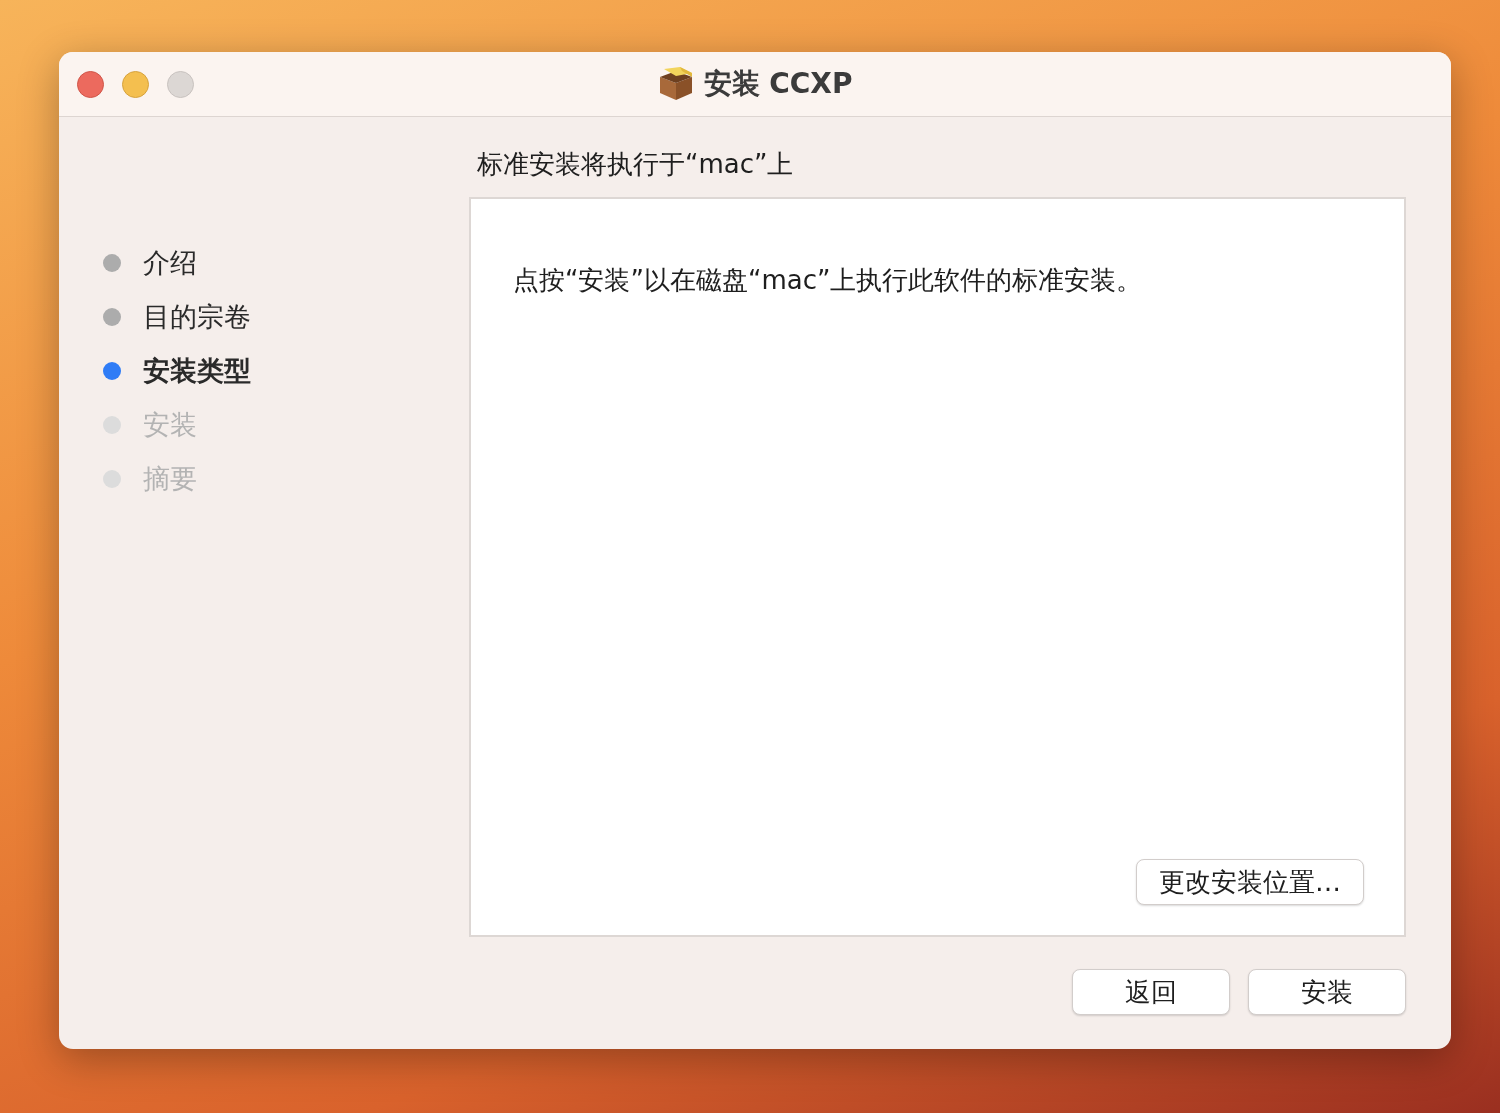 The image size is (1500, 1113). Describe the element at coordinates (778, 84) in the screenshot. I see `window-title: 安装 CCXP` at that location.